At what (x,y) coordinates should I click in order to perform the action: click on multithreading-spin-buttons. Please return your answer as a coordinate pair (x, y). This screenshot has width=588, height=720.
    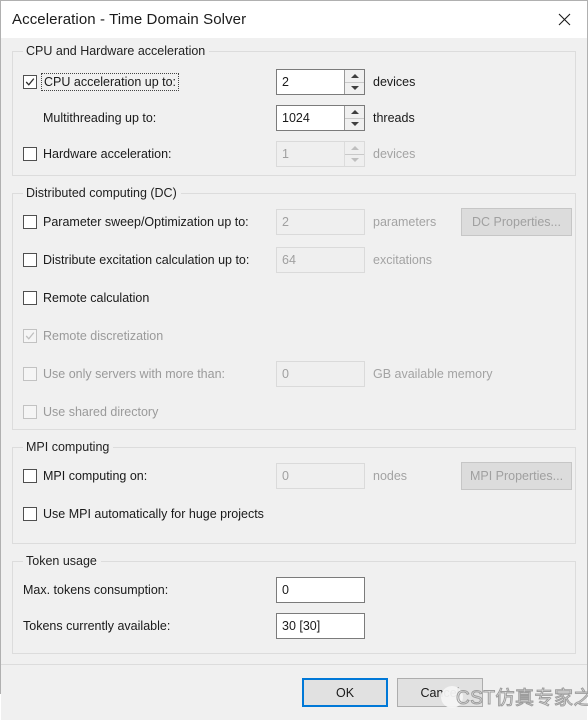
    Looking at the image, I should click on (354, 118).